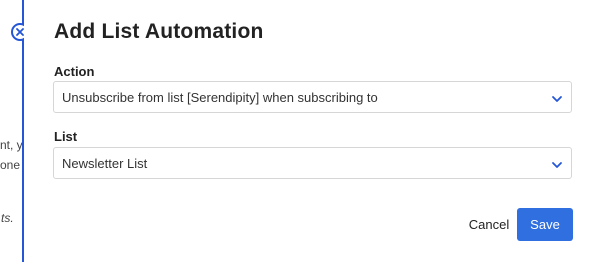 The height and width of the screenshot is (262, 600). I want to click on background-text-fragment: one, so click(10, 165).